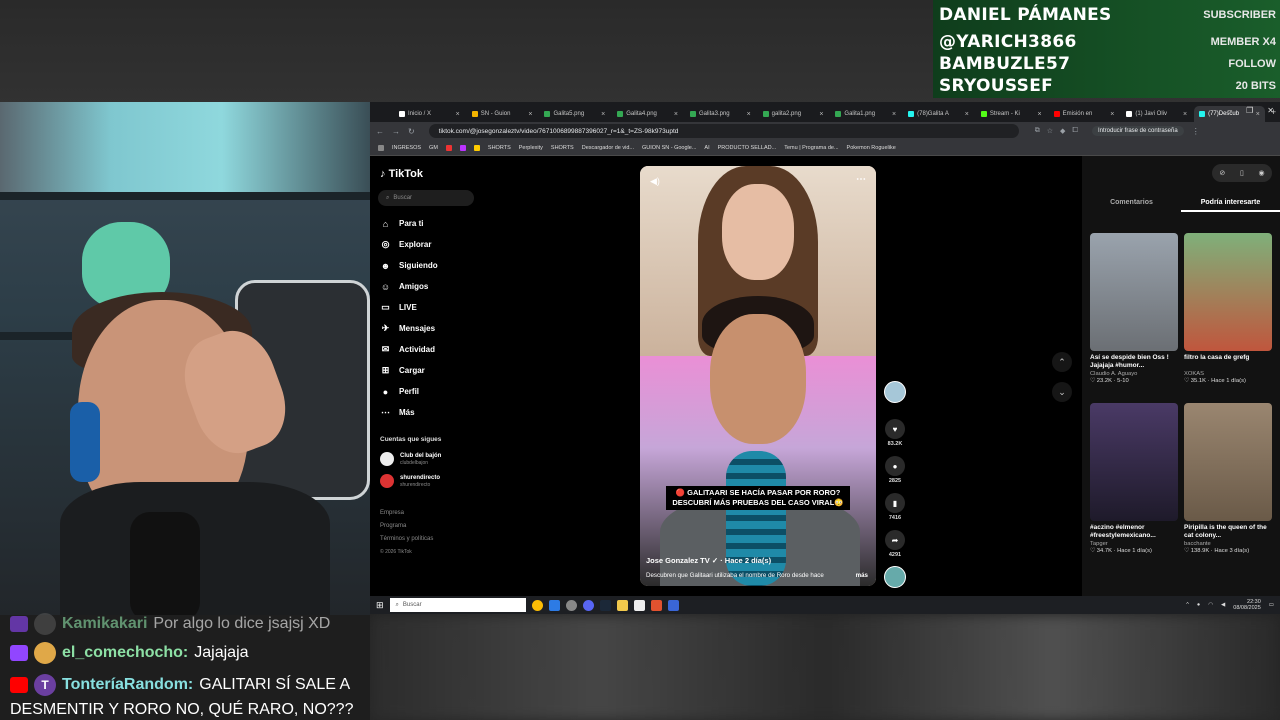 Image resolution: width=1280 pixels, height=720 pixels. What do you see at coordinates (895, 433) in the screenshot?
I see `like-button: ♥ 83.2K` at bounding box center [895, 433].